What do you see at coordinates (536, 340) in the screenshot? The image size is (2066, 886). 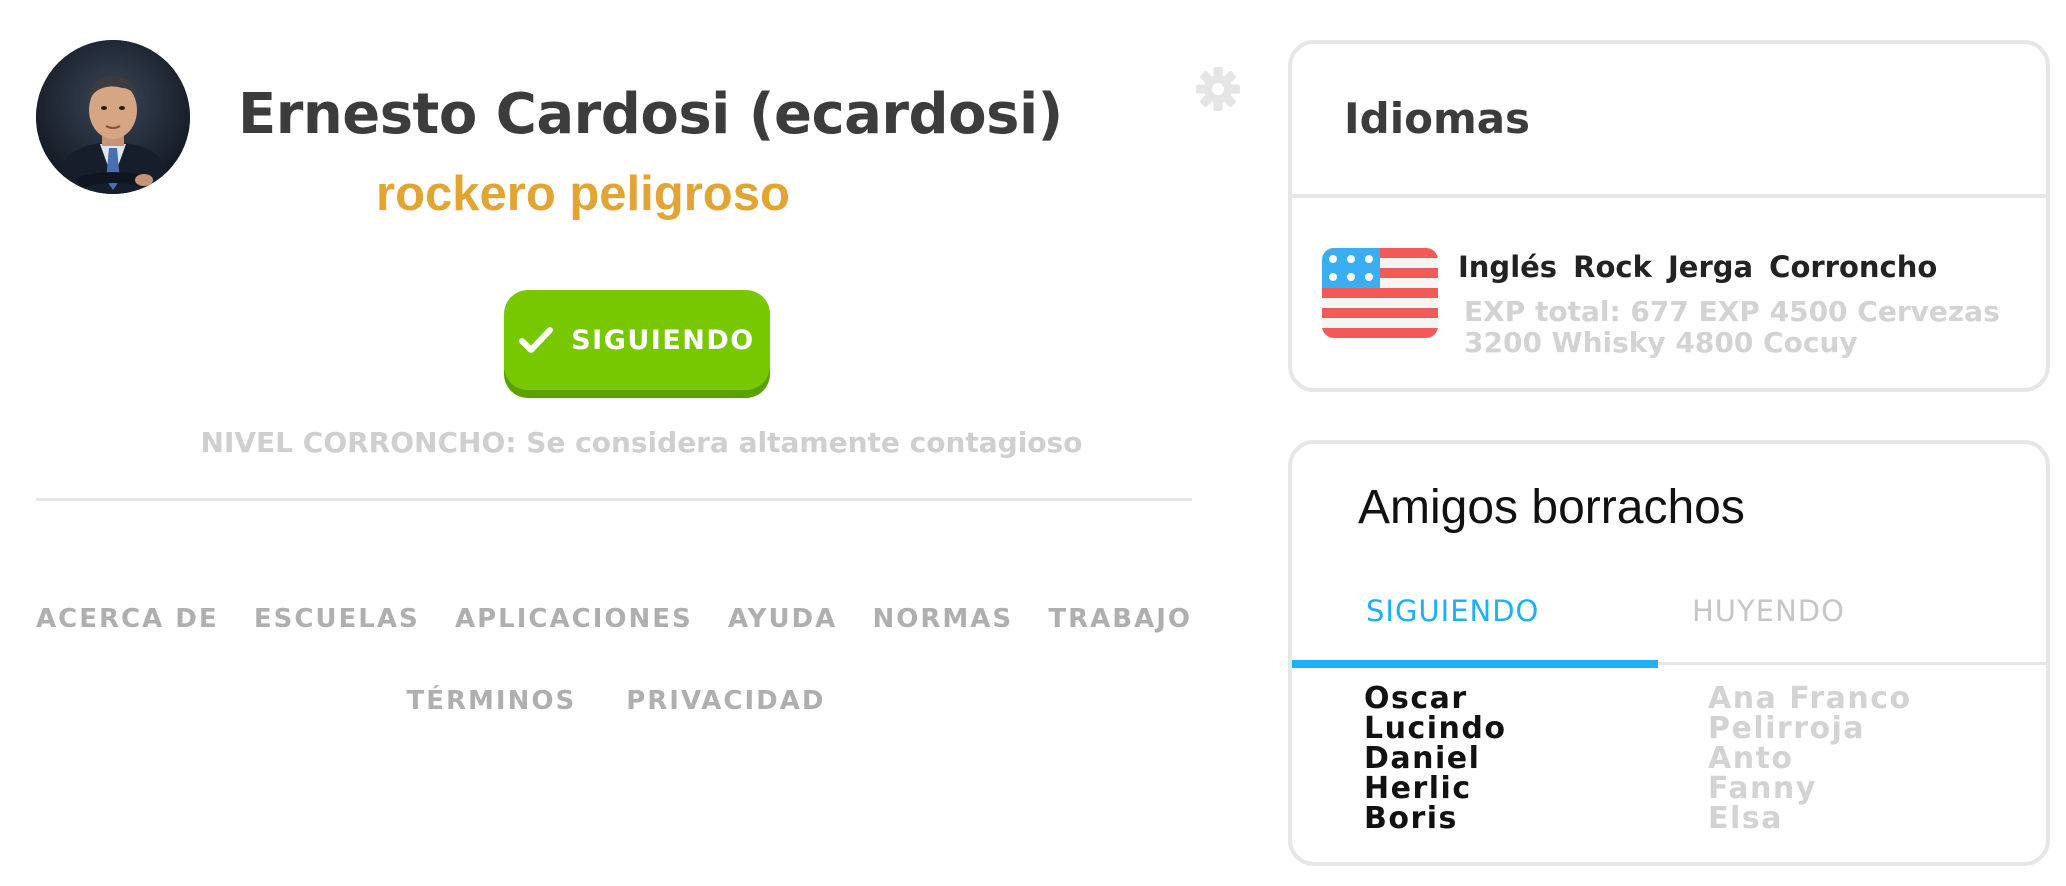 I see `checkmark-icon` at bounding box center [536, 340].